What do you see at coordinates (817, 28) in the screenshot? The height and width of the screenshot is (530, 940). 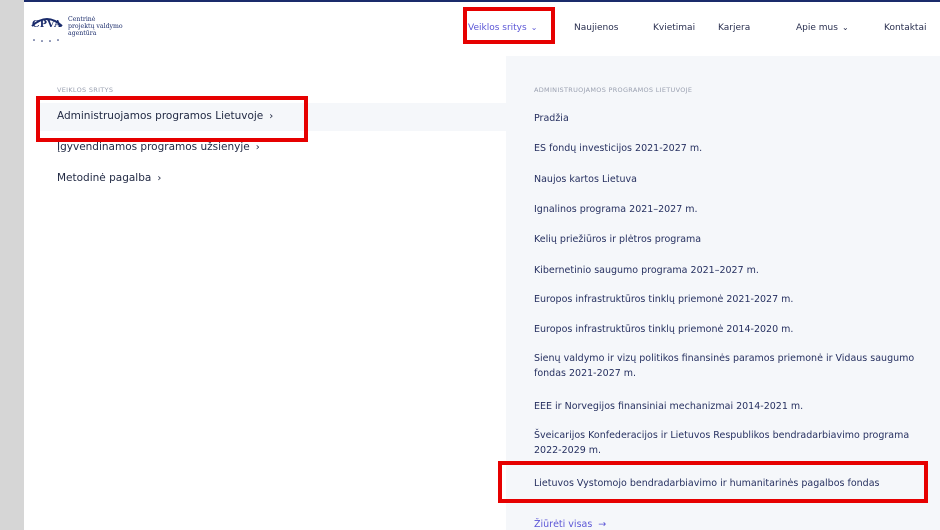 I see `nav-item-label: Apie mus` at bounding box center [817, 28].